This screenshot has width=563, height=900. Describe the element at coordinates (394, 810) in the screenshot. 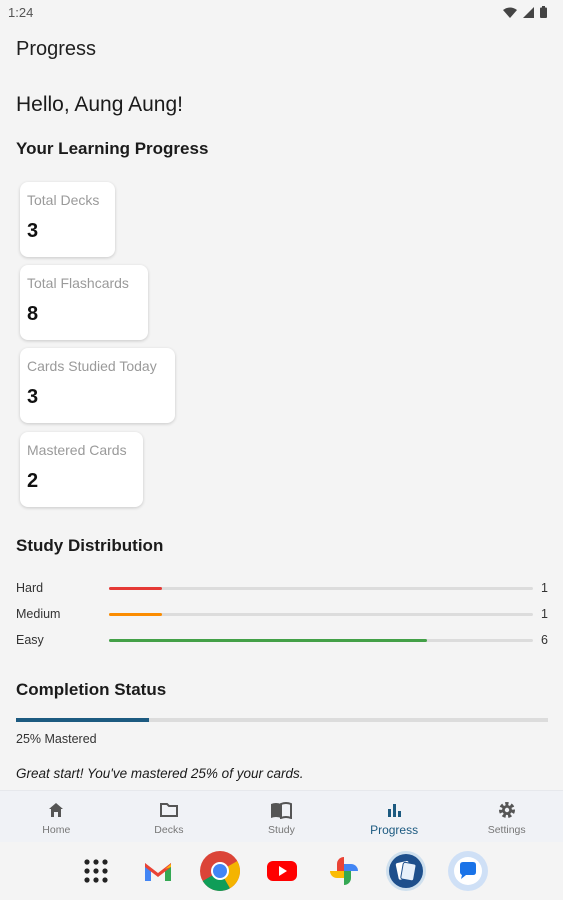

I see `bar-chart-icon` at that location.